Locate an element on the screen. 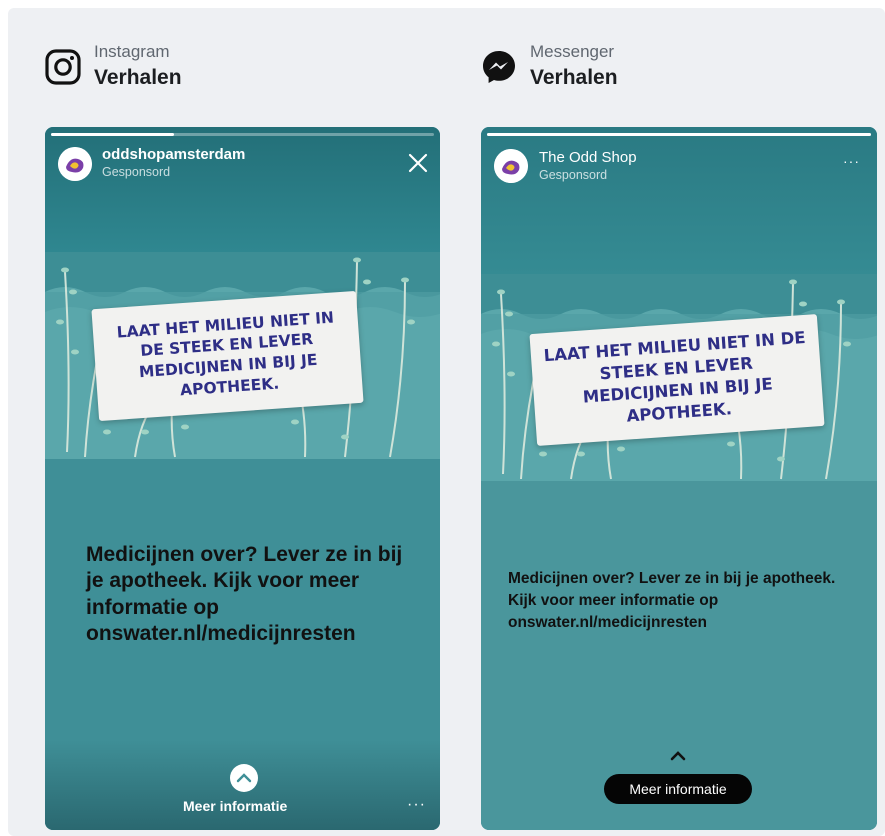 This screenshot has height=836, width=885. messenger-header: Messenger Verhalen is located at coordinates (630, 70).